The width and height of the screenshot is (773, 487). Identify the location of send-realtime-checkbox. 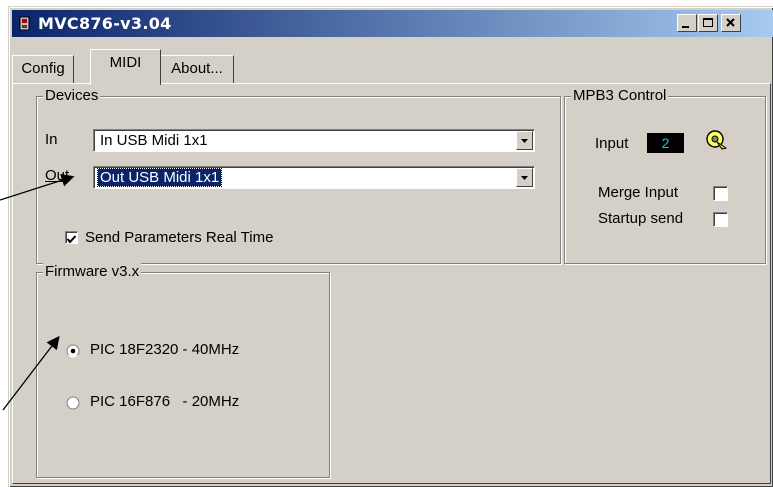
(71, 237).